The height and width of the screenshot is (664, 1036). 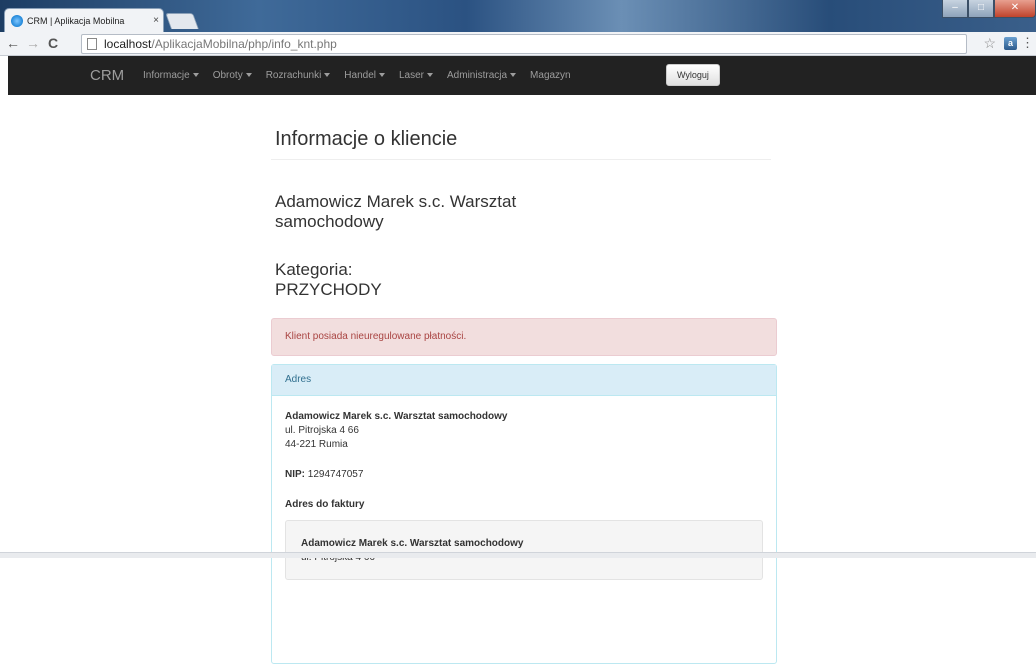 I want to click on nav-item-informacje: Informacje, so click(x=171, y=75).